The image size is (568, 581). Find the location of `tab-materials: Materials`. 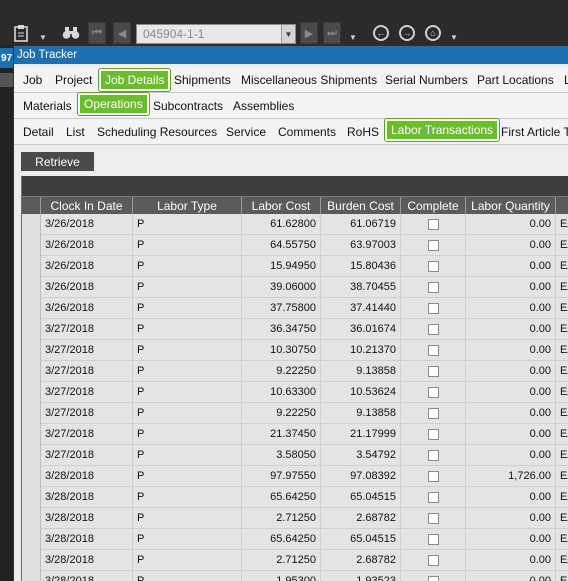

tab-materials: Materials is located at coordinates (47, 106).